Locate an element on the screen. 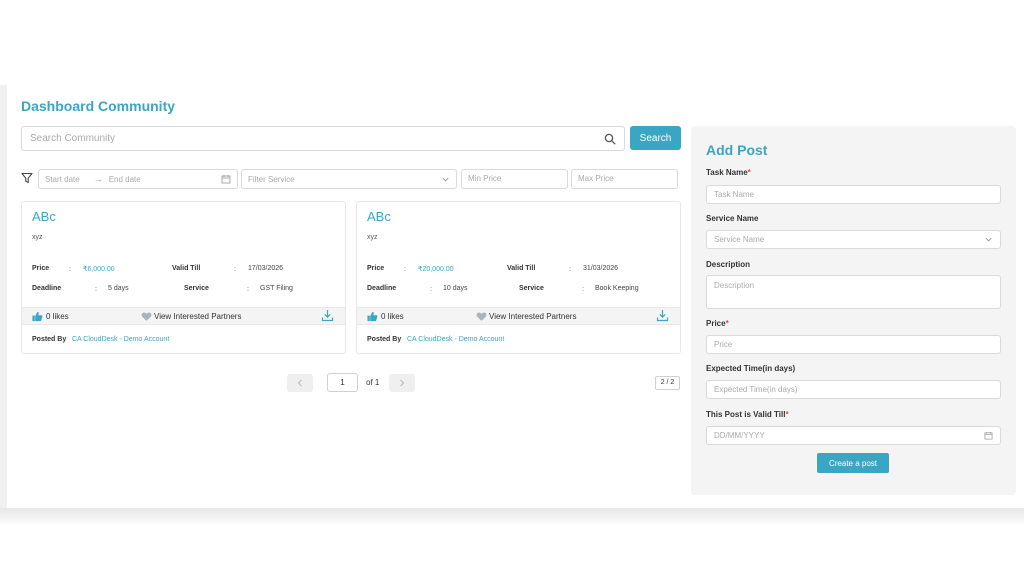 The width and height of the screenshot is (1024, 585). expected-time-label: Expected Time(in days) is located at coordinates (751, 368).